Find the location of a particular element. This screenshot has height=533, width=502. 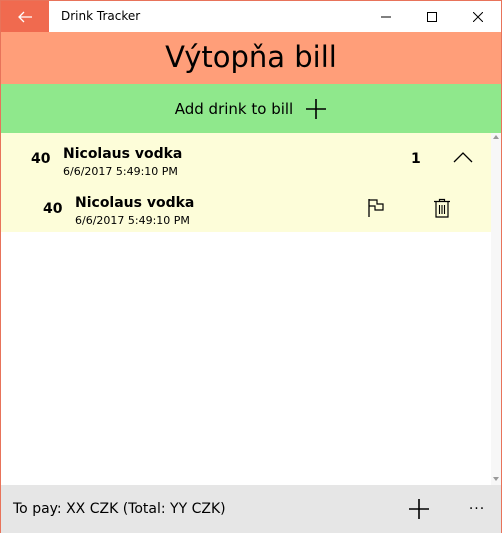

scroll-up-icon is located at coordinates (496, 137).